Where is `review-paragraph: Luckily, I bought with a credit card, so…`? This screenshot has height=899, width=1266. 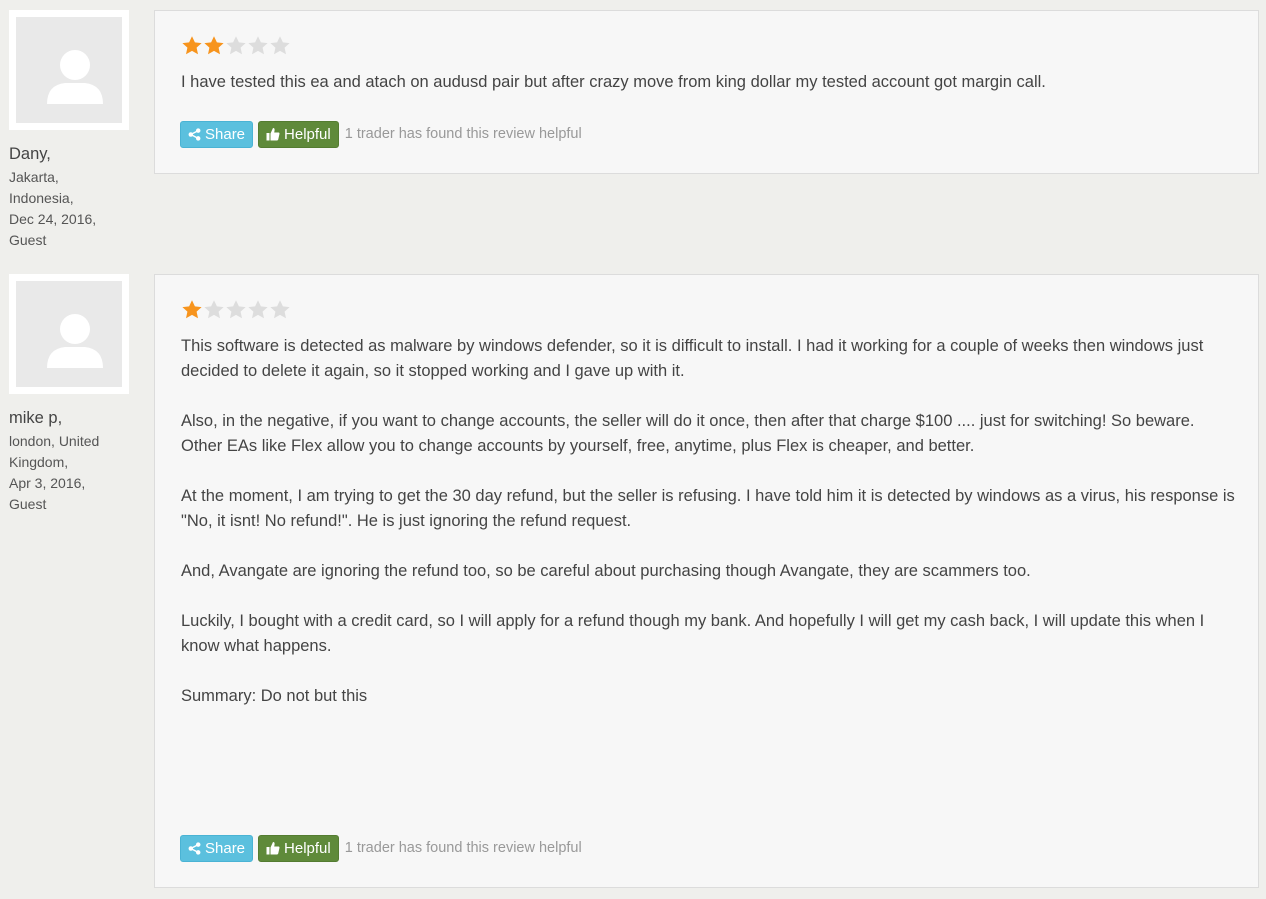
review-paragraph: Luckily, I bought with a credit card, so… is located at coordinates (693, 633).